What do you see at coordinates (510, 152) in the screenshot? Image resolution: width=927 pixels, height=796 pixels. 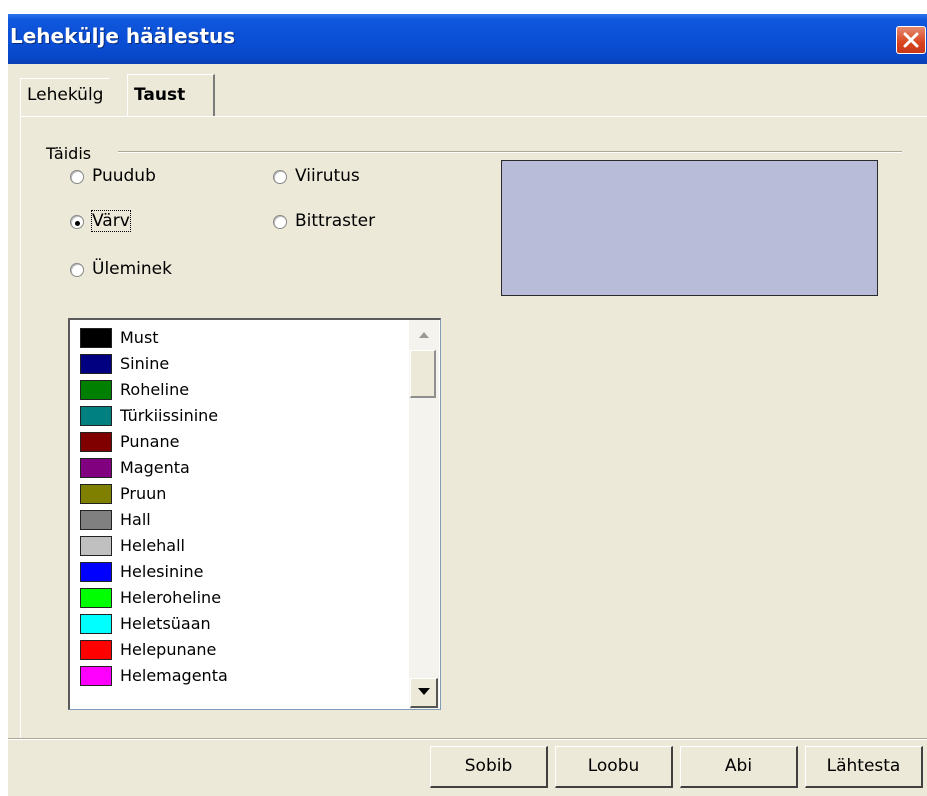 I see `group-divider` at bounding box center [510, 152].